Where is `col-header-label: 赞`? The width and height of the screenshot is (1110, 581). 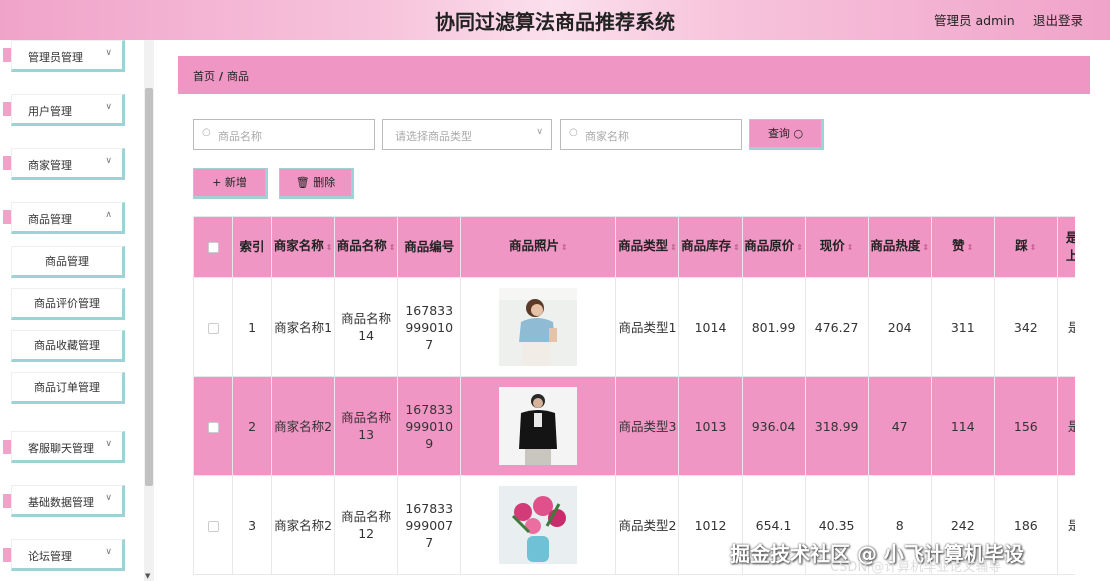
col-header-label: 赞 is located at coordinates (958, 245).